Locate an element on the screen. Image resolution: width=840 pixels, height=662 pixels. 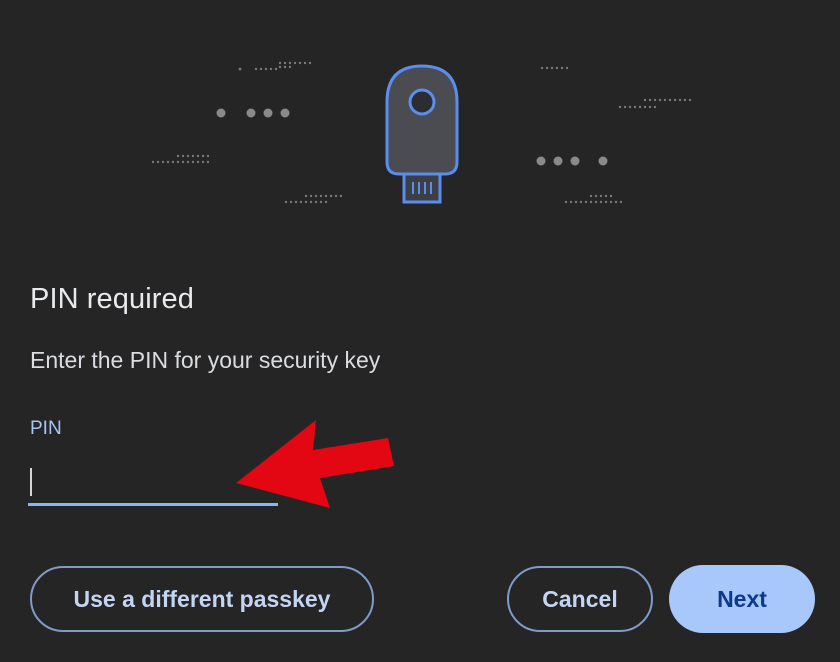
security-key-icon is located at coordinates (422, 134).